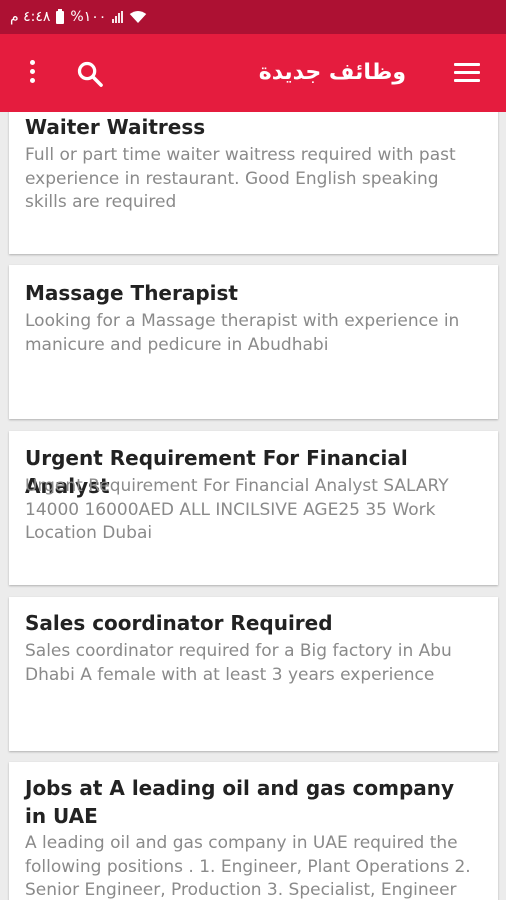 The image size is (506, 900). I want to click on wifi-icon, so click(138, 17).